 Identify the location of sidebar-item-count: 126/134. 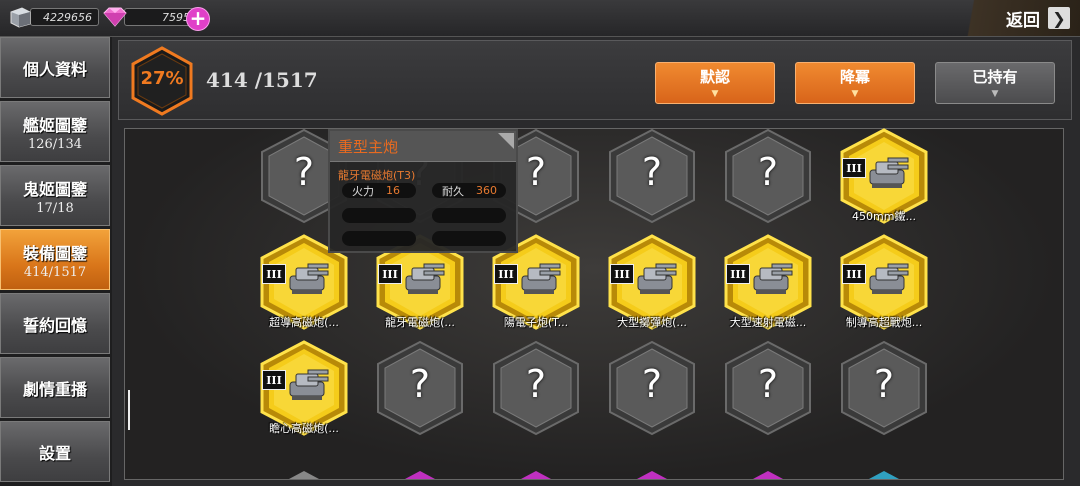
(54, 144).